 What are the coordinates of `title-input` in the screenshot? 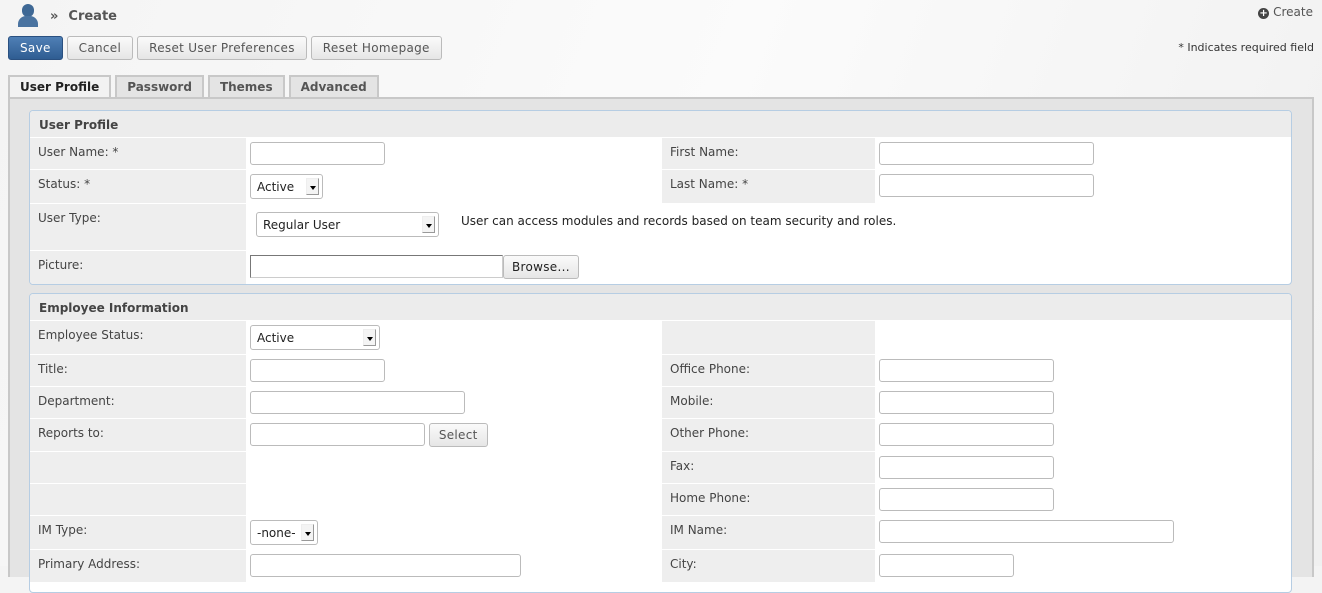 It's located at (317, 370).